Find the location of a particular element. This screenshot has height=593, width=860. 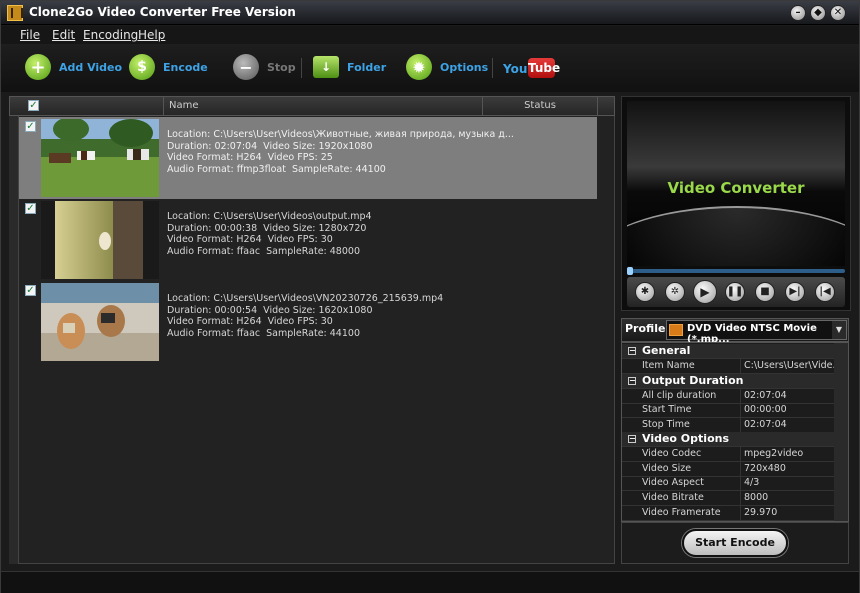

encode-button: $ Encode is located at coordinates (168, 67).